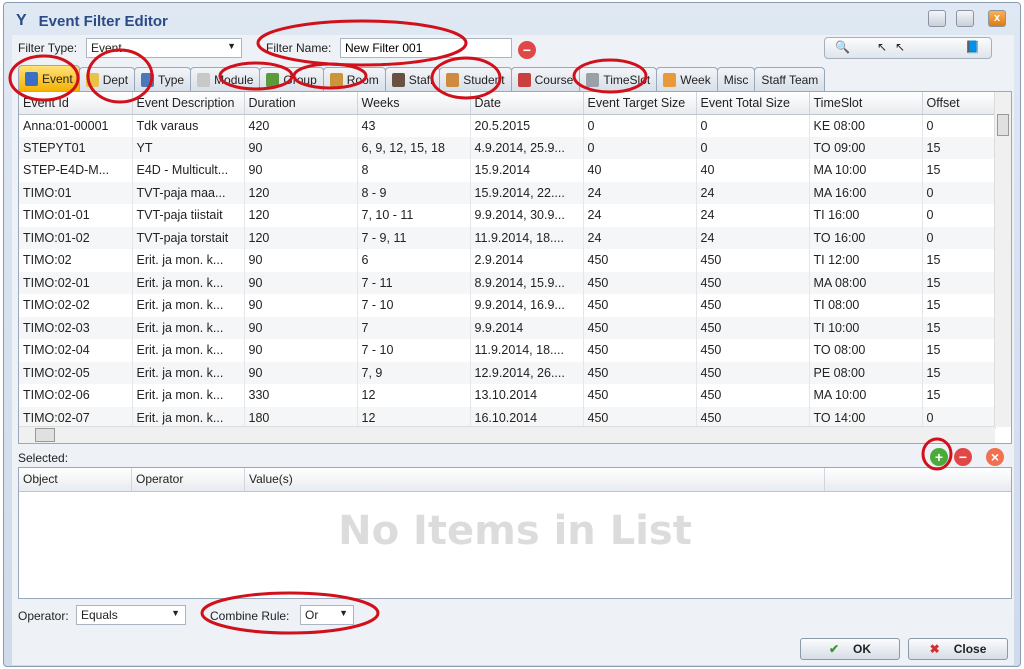  Describe the element at coordinates (866, 305) in the screenshot. I see `table-cell: TI 08:00` at that location.